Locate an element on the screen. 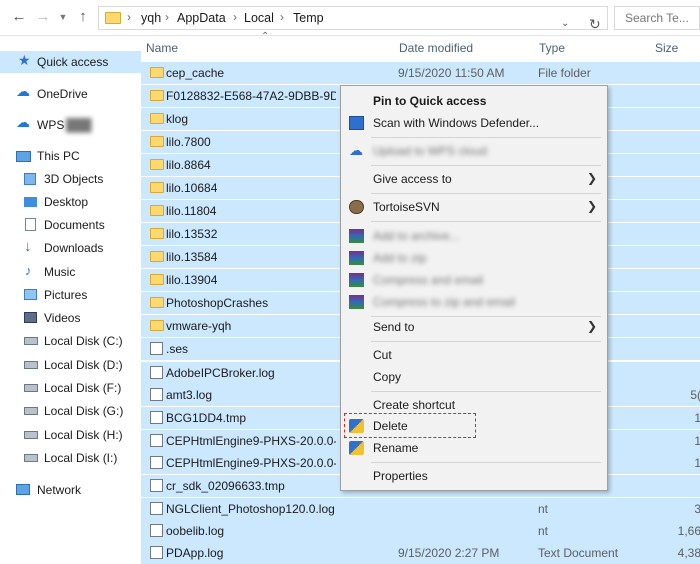 The image size is (700, 564). sidebar-item-desktop: Desktop is located at coordinates (70, 202).